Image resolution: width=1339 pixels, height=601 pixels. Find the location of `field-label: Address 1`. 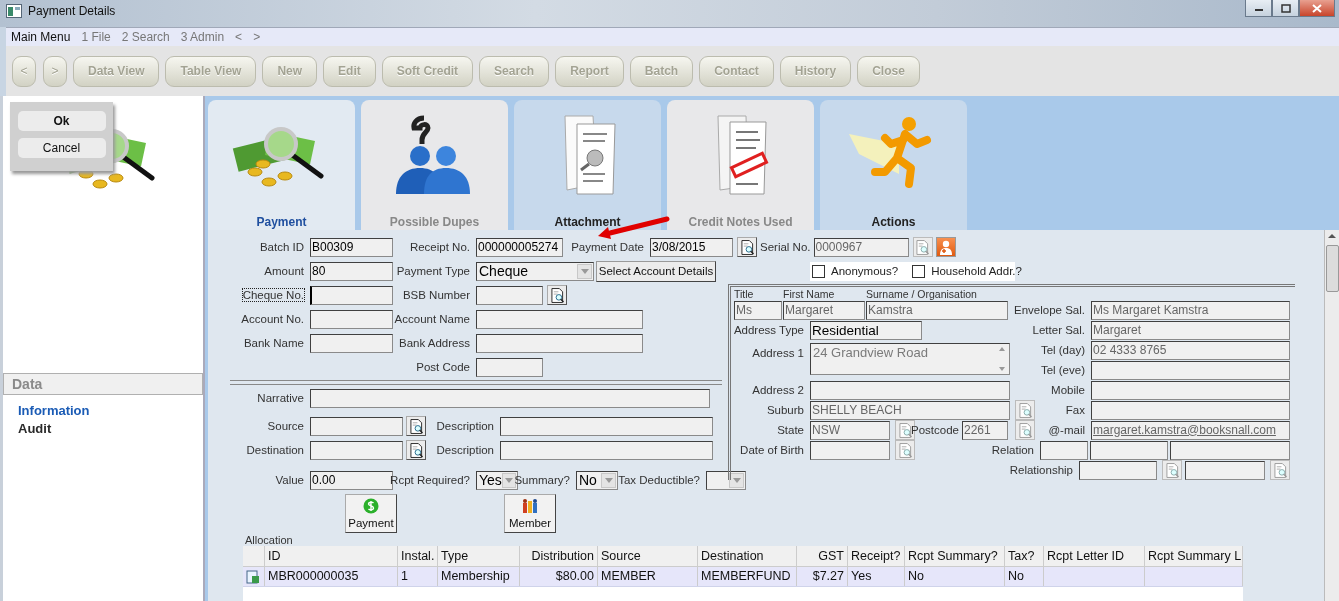

field-label: Address 1 is located at coordinates (778, 353).